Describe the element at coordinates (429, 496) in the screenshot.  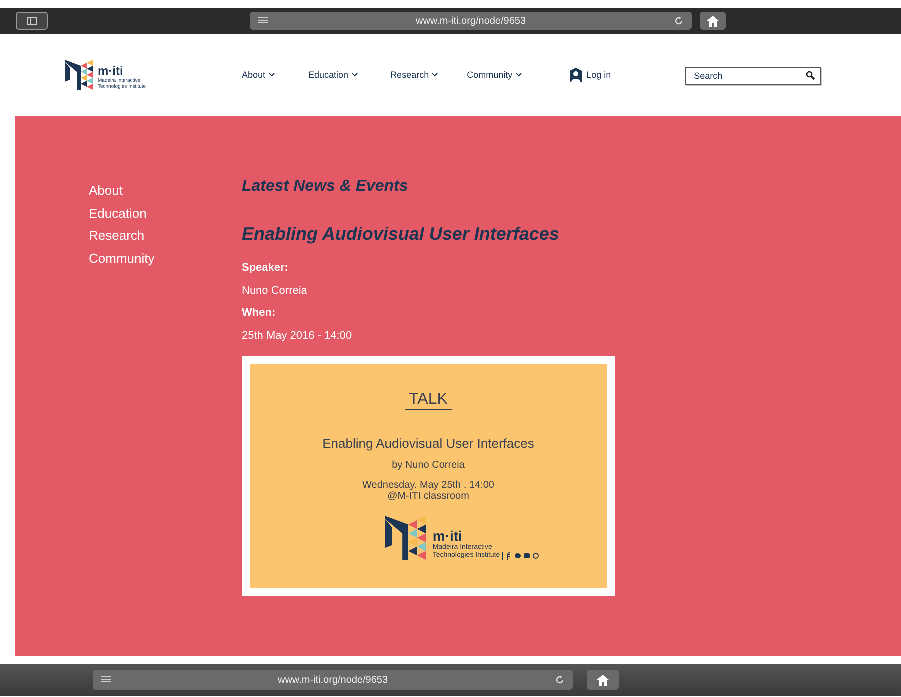
I see `poster-location: @M-ITI classroom` at that location.